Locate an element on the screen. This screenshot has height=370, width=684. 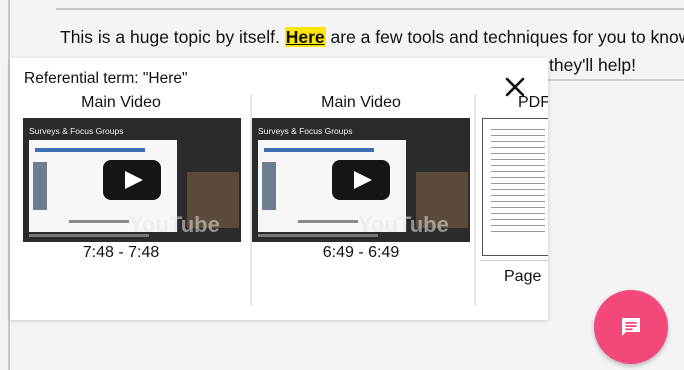
card-time-range: 6:49 - 6:49 is located at coordinates (361, 252).